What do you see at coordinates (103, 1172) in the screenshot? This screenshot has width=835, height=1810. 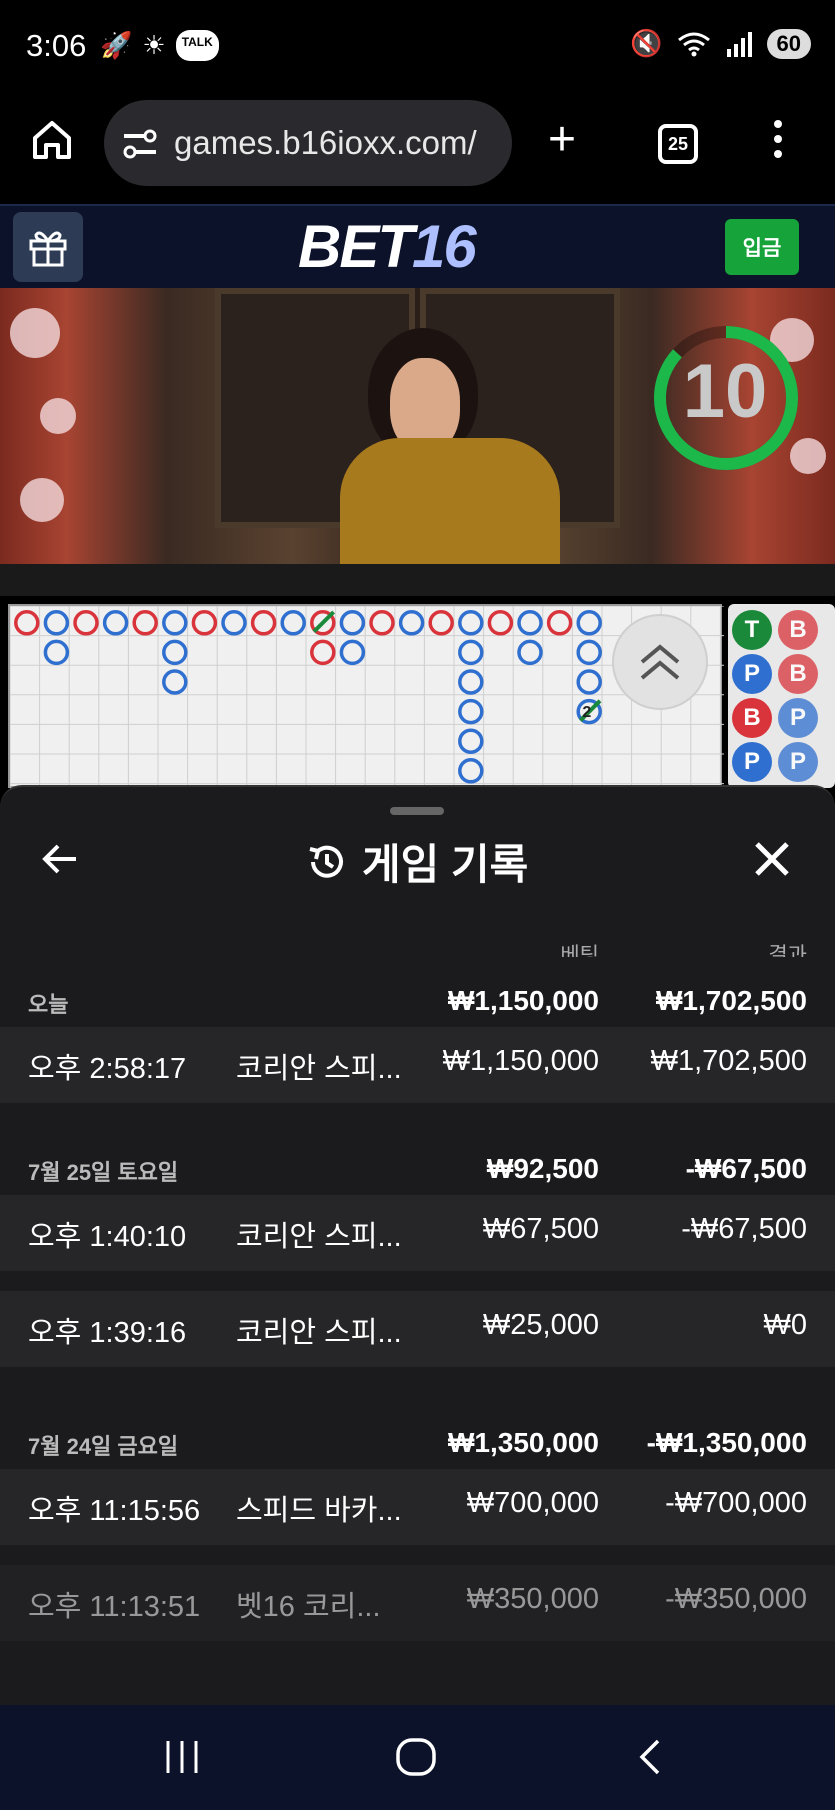 I see `group-date: 7월 25일 토요일` at bounding box center [103, 1172].